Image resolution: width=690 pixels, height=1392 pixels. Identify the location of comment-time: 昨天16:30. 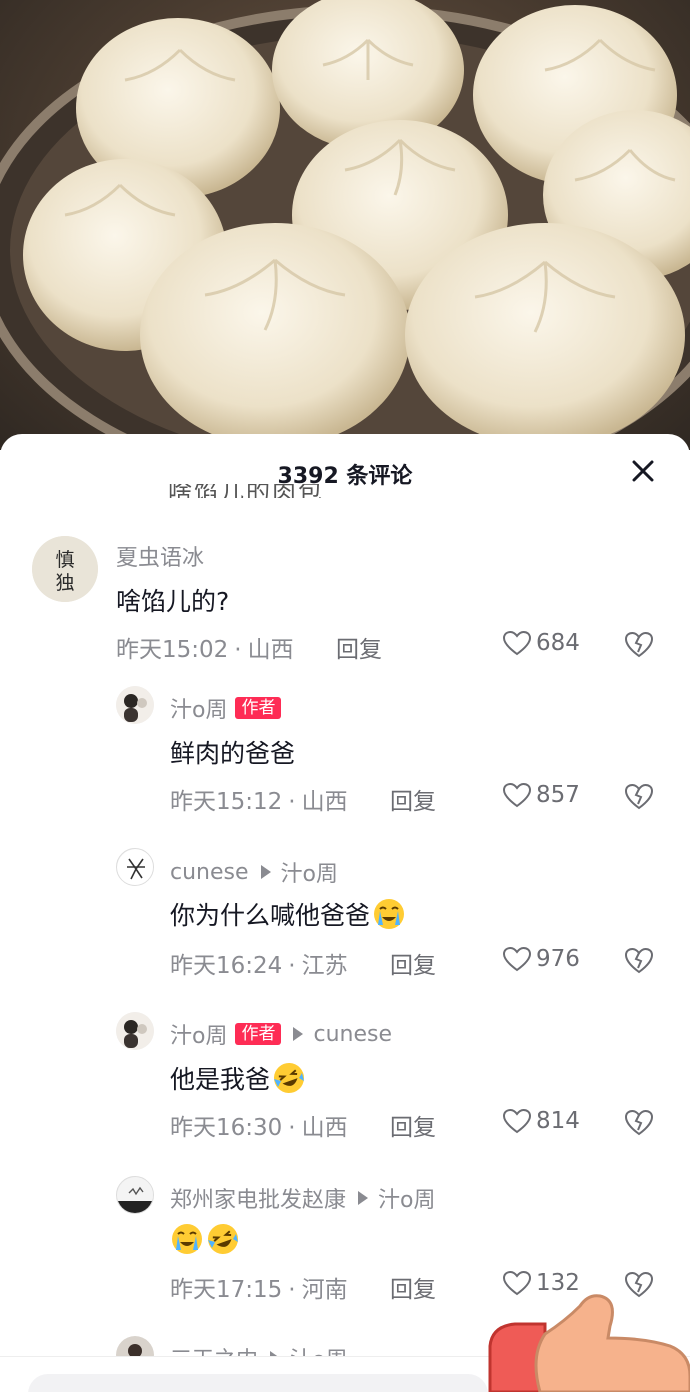
(226, 1128).